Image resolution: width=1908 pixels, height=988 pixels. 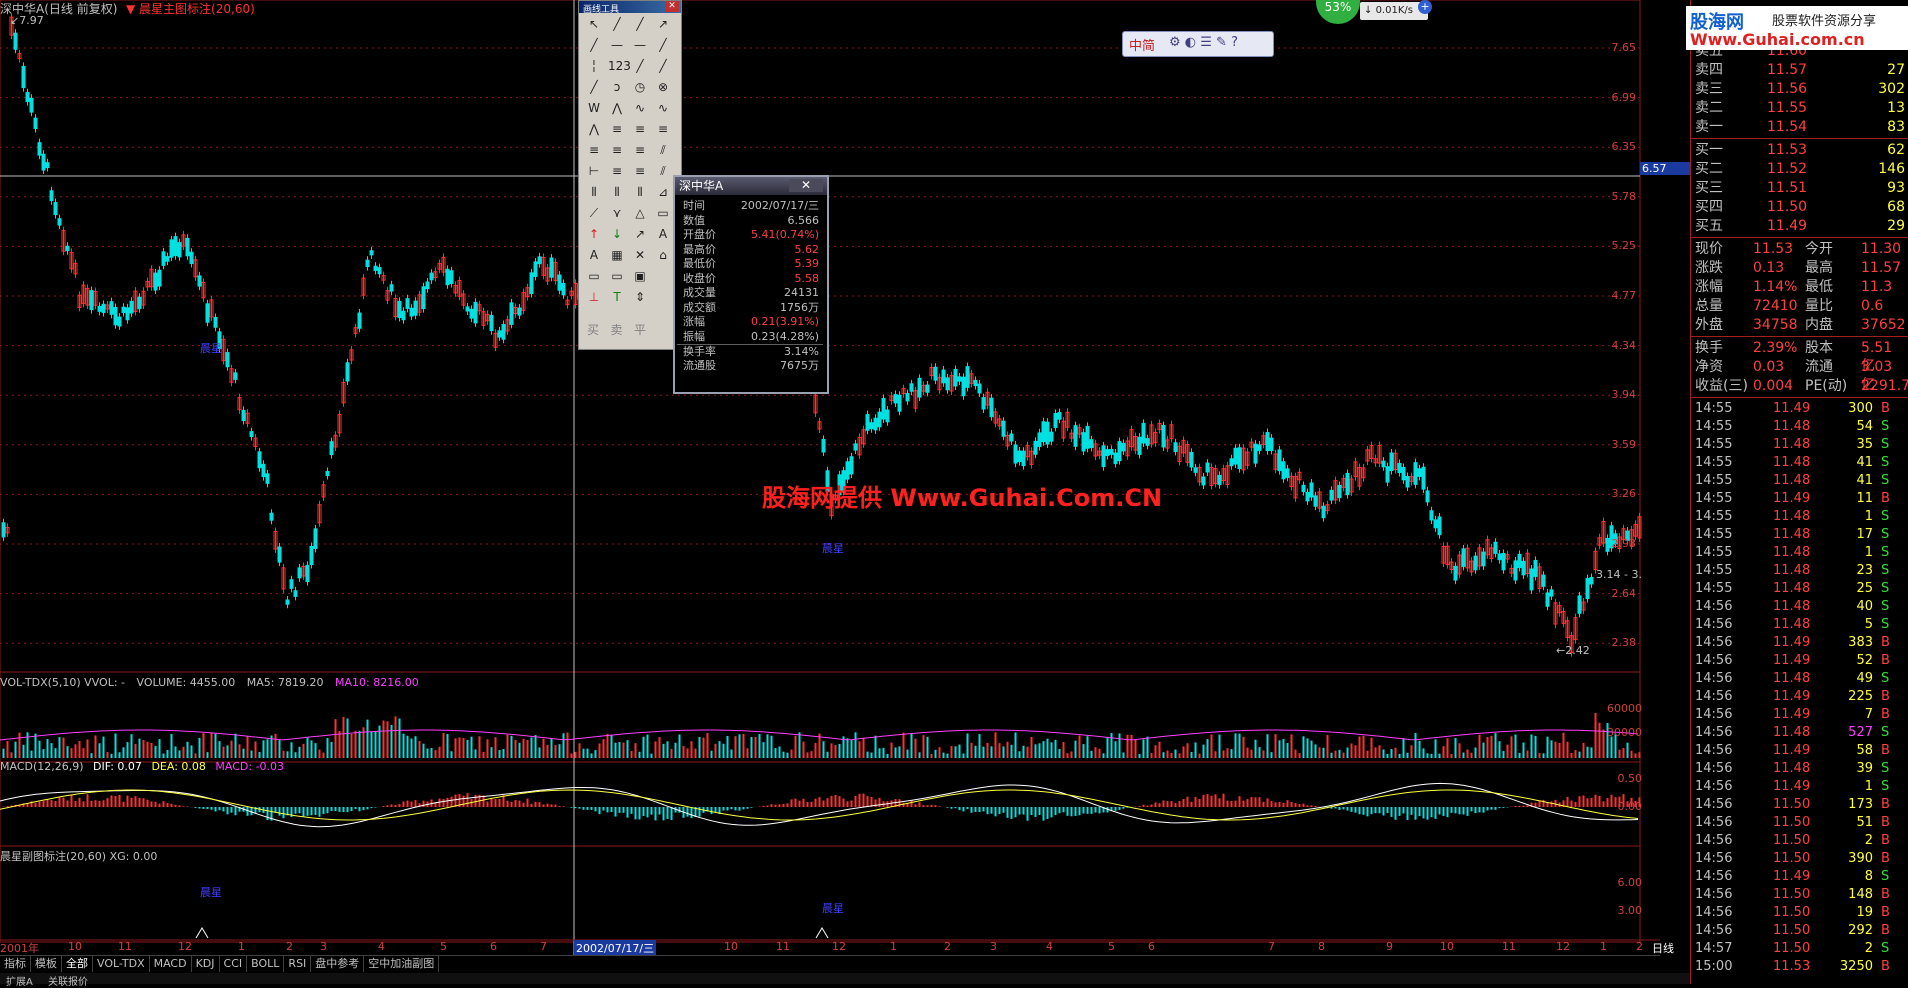 I want to click on status-related: 关联报价, so click(x=68, y=982).